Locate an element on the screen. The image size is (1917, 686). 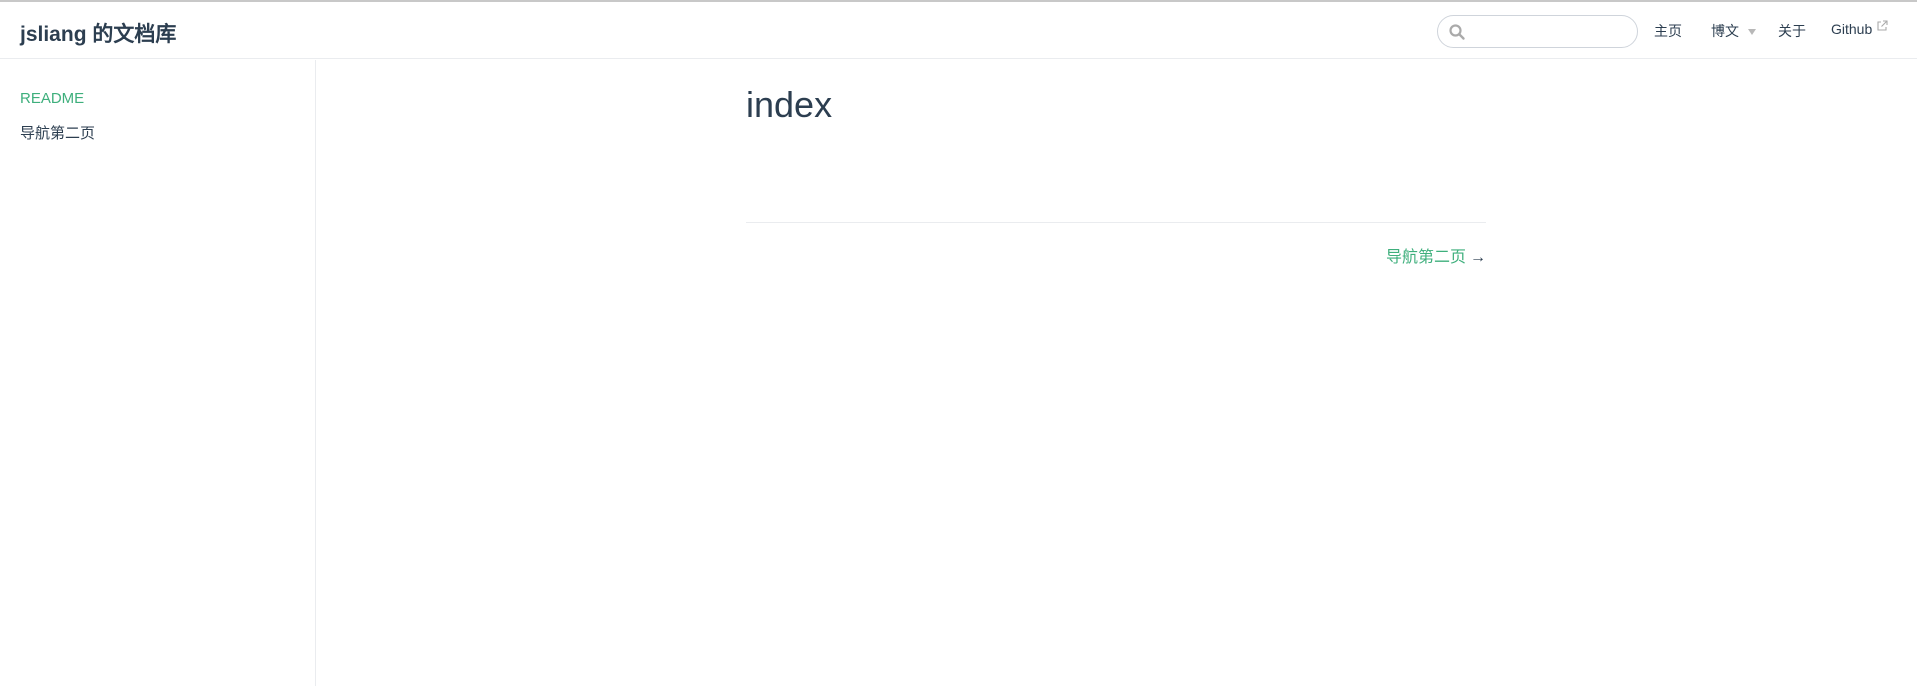
navbar: jsliang 的文档库 主页 博文 关于 Github is located at coordinates (958, 30).